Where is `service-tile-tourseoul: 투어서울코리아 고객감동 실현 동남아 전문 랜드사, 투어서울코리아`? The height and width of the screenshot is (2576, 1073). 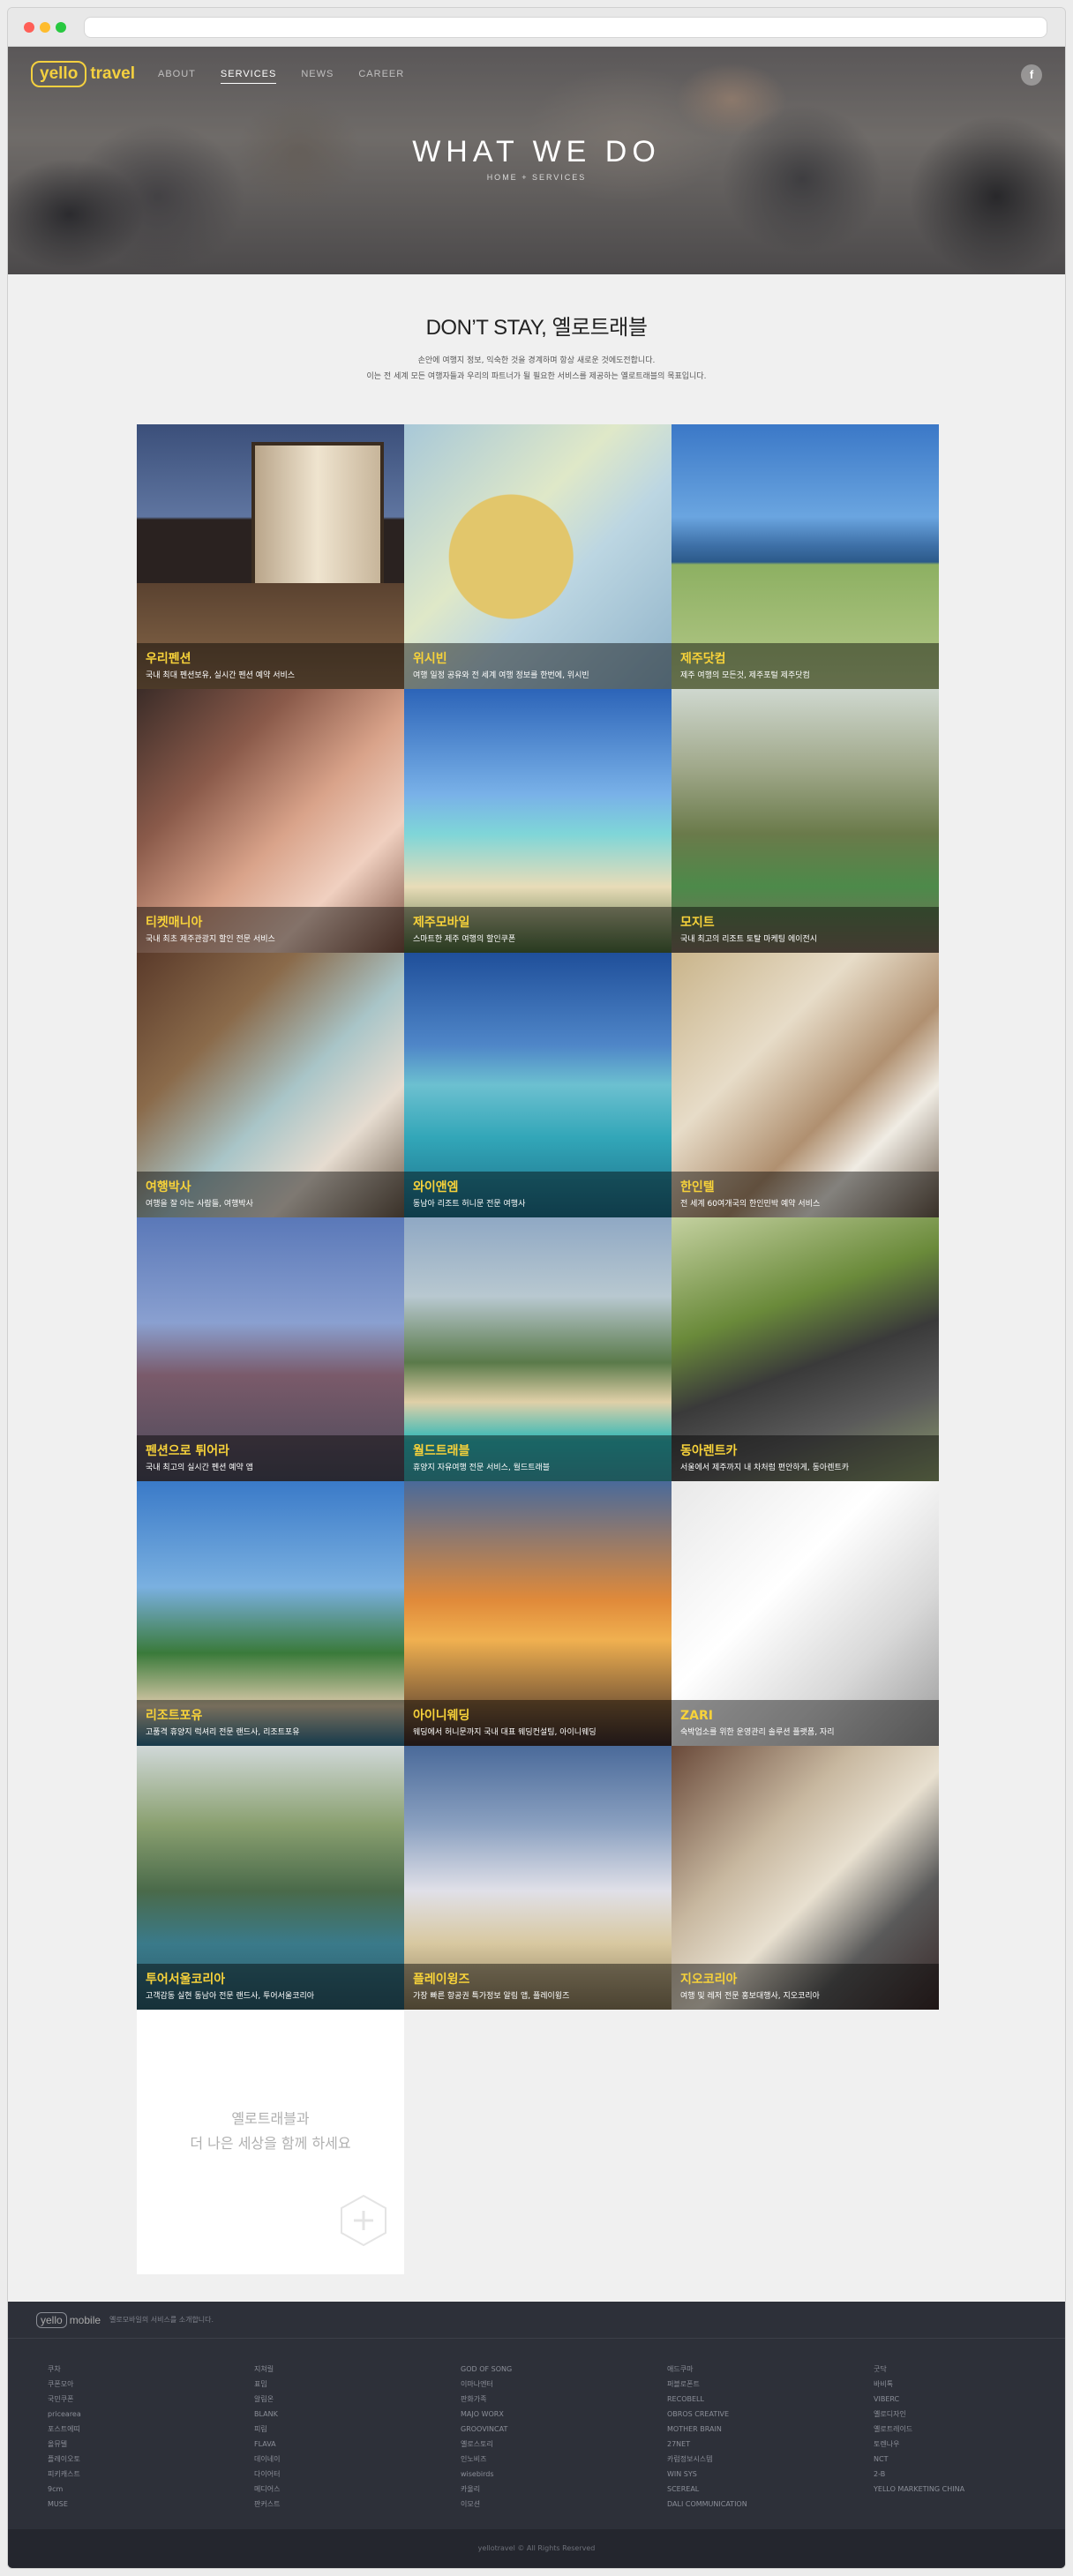 service-tile-tourseoul: 투어서울코리아 고객감동 실현 동남아 전문 랜드사, 투어서울코리아 is located at coordinates (270, 1878).